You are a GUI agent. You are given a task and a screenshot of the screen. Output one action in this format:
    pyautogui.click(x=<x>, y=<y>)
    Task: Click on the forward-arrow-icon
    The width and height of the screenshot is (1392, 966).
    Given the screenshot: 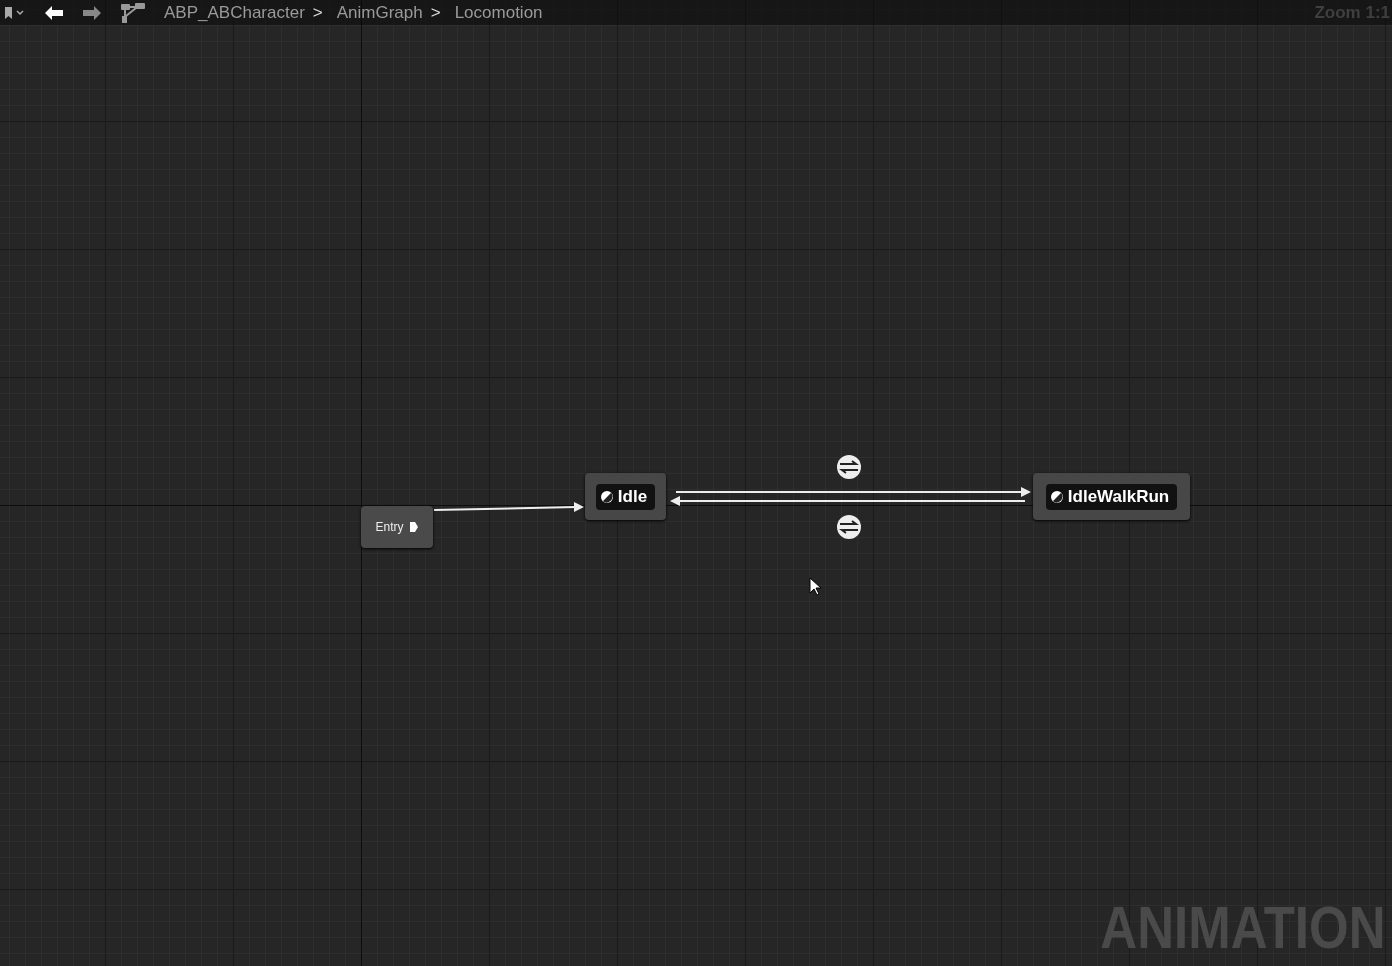 What is the action you would take?
    pyautogui.click(x=92, y=12)
    